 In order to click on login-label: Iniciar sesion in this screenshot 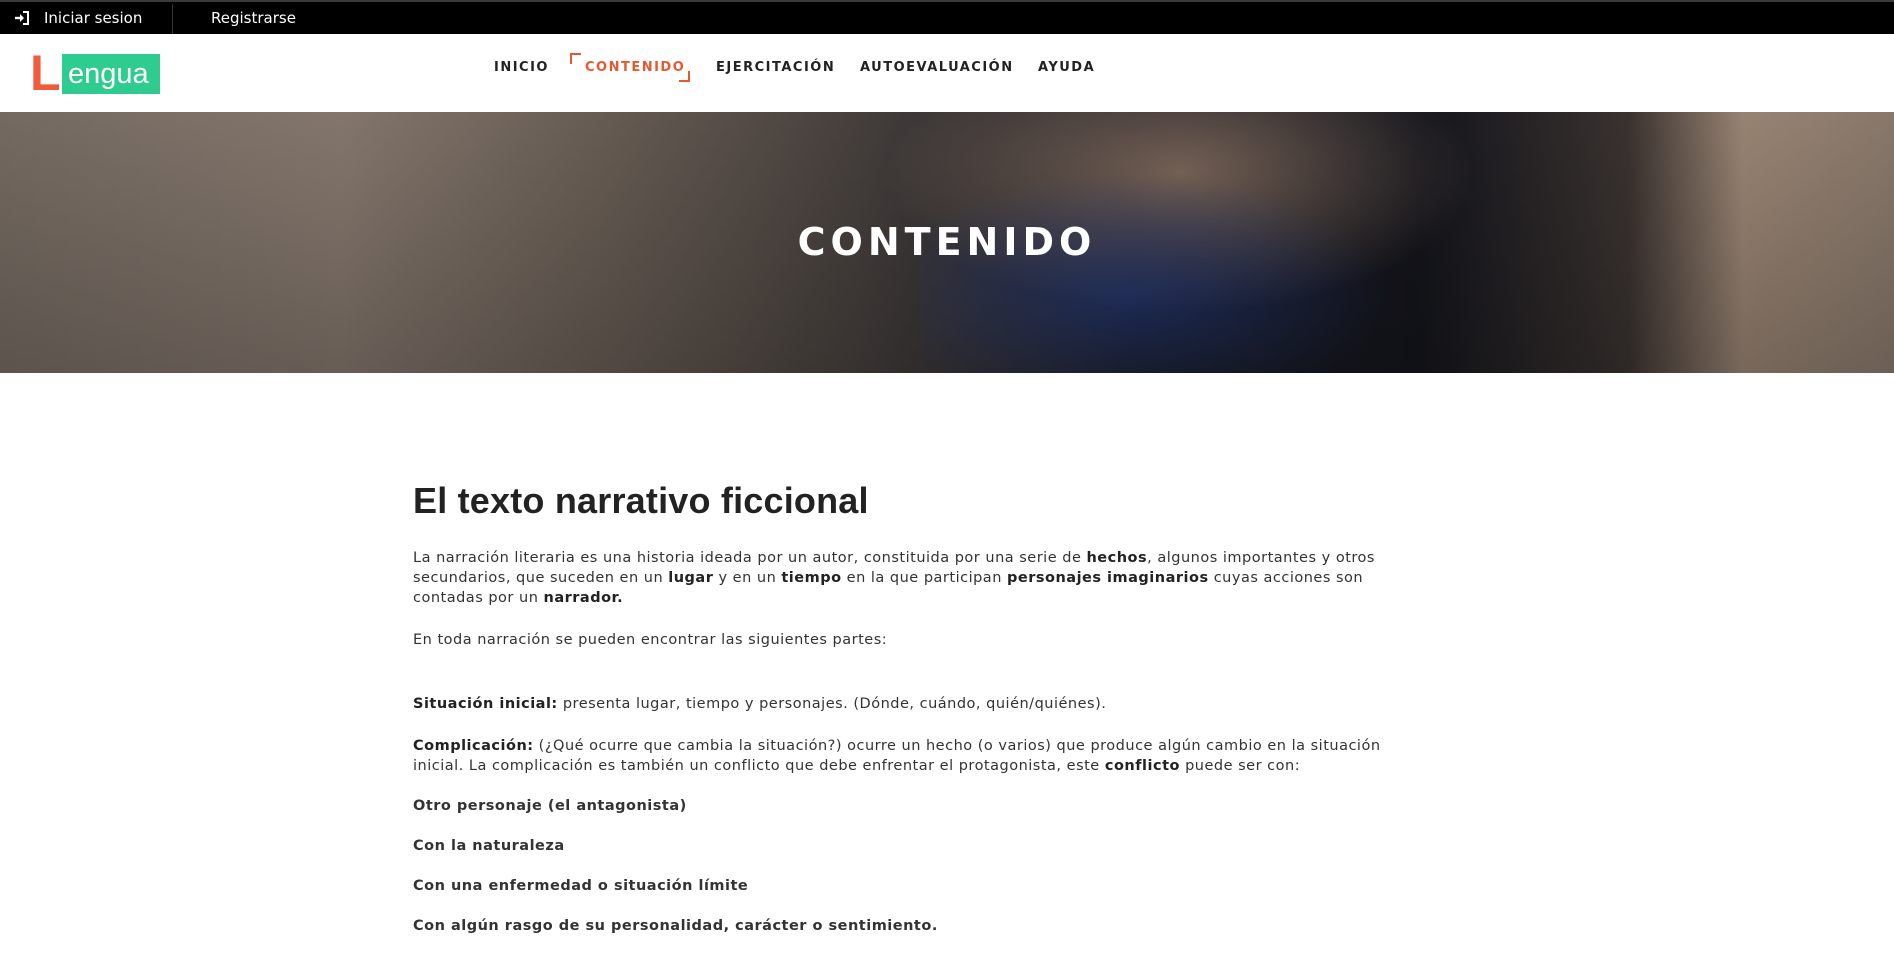, I will do `click(93, 18)`.